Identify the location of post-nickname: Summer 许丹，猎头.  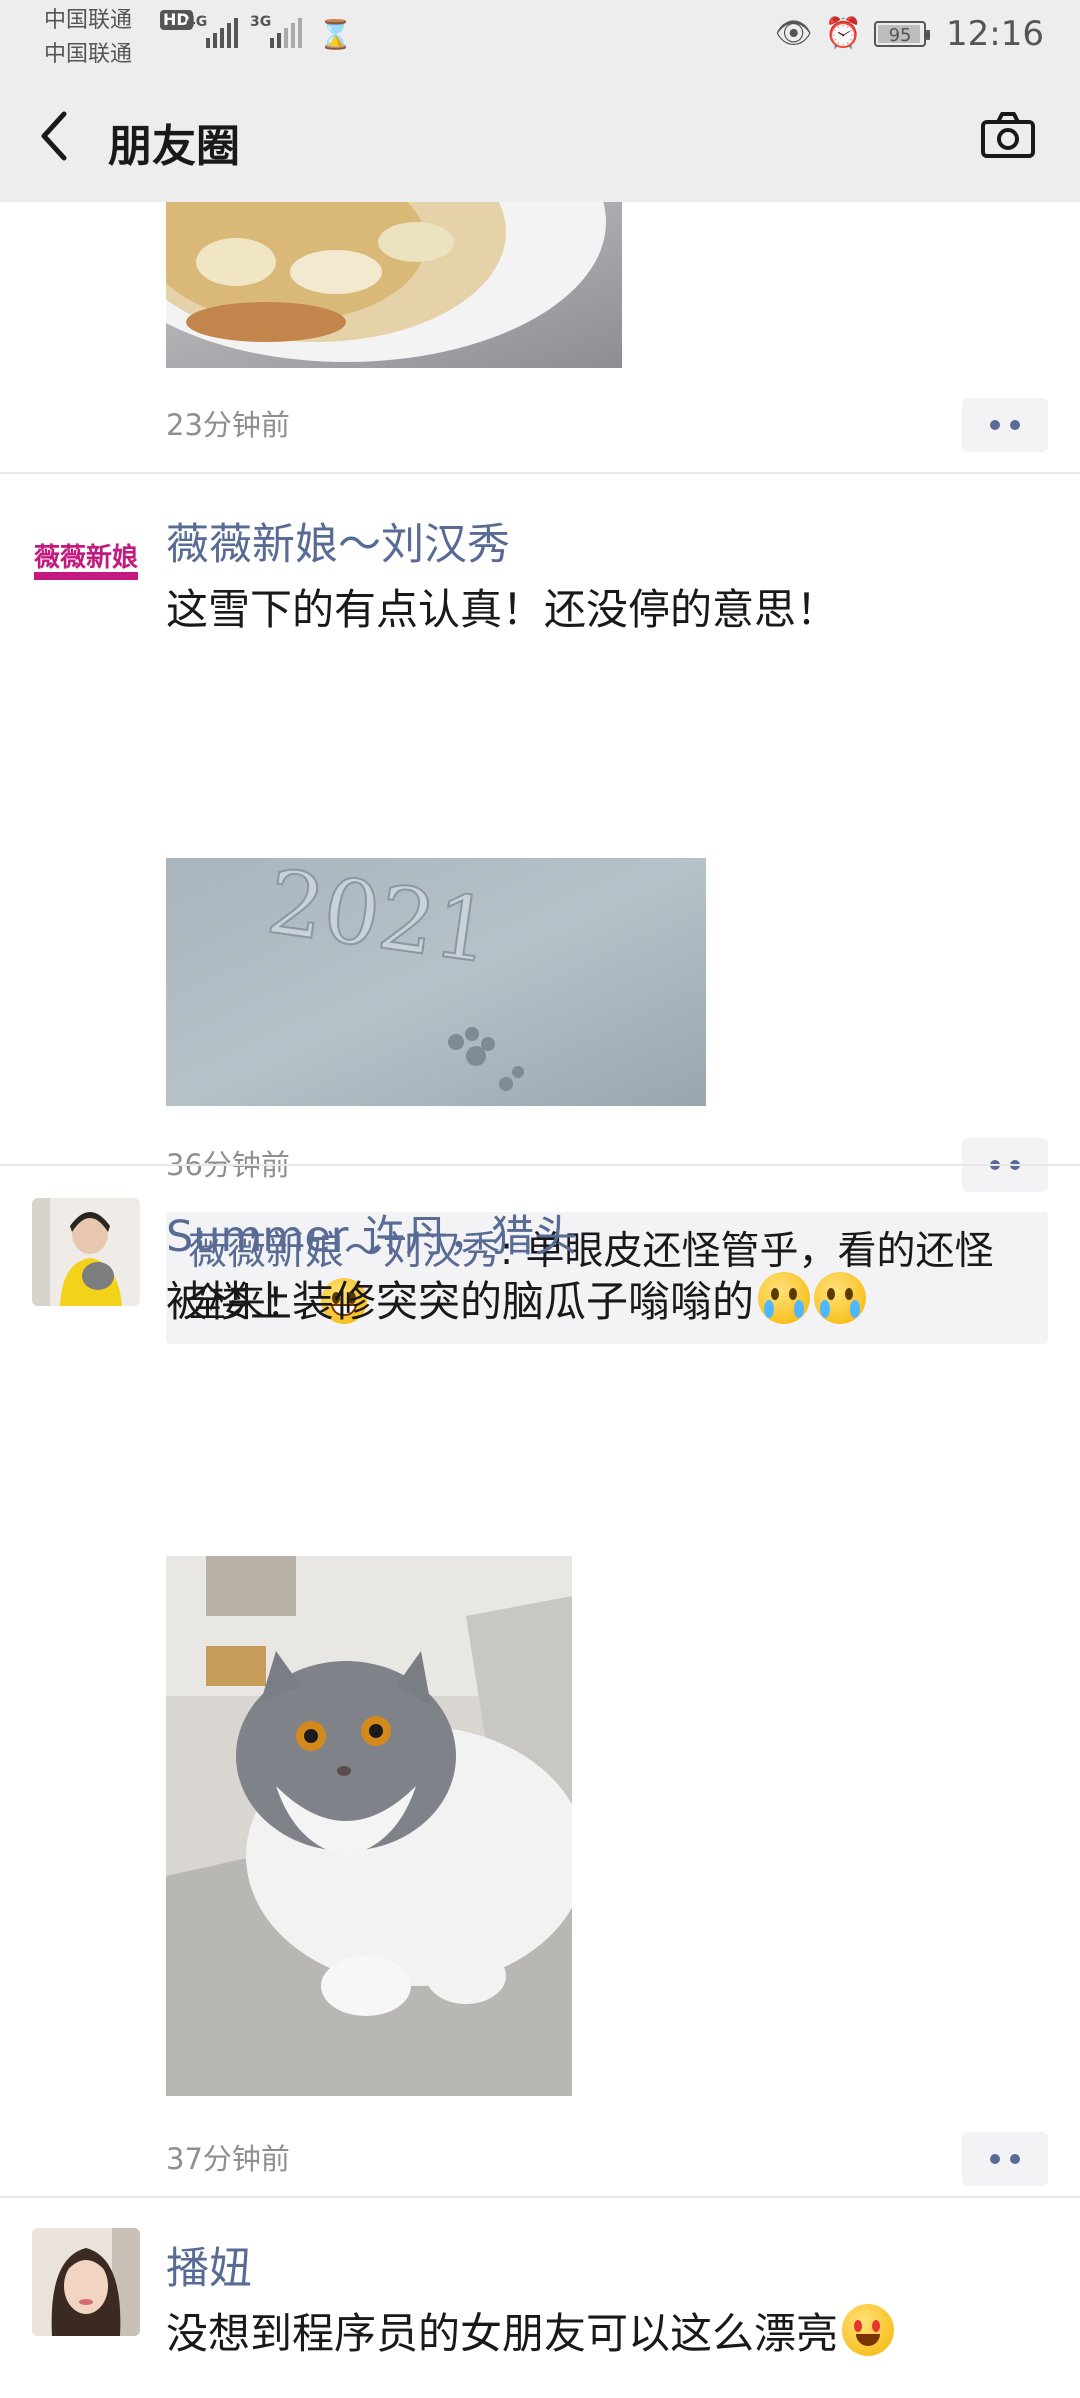
(371, 1233).